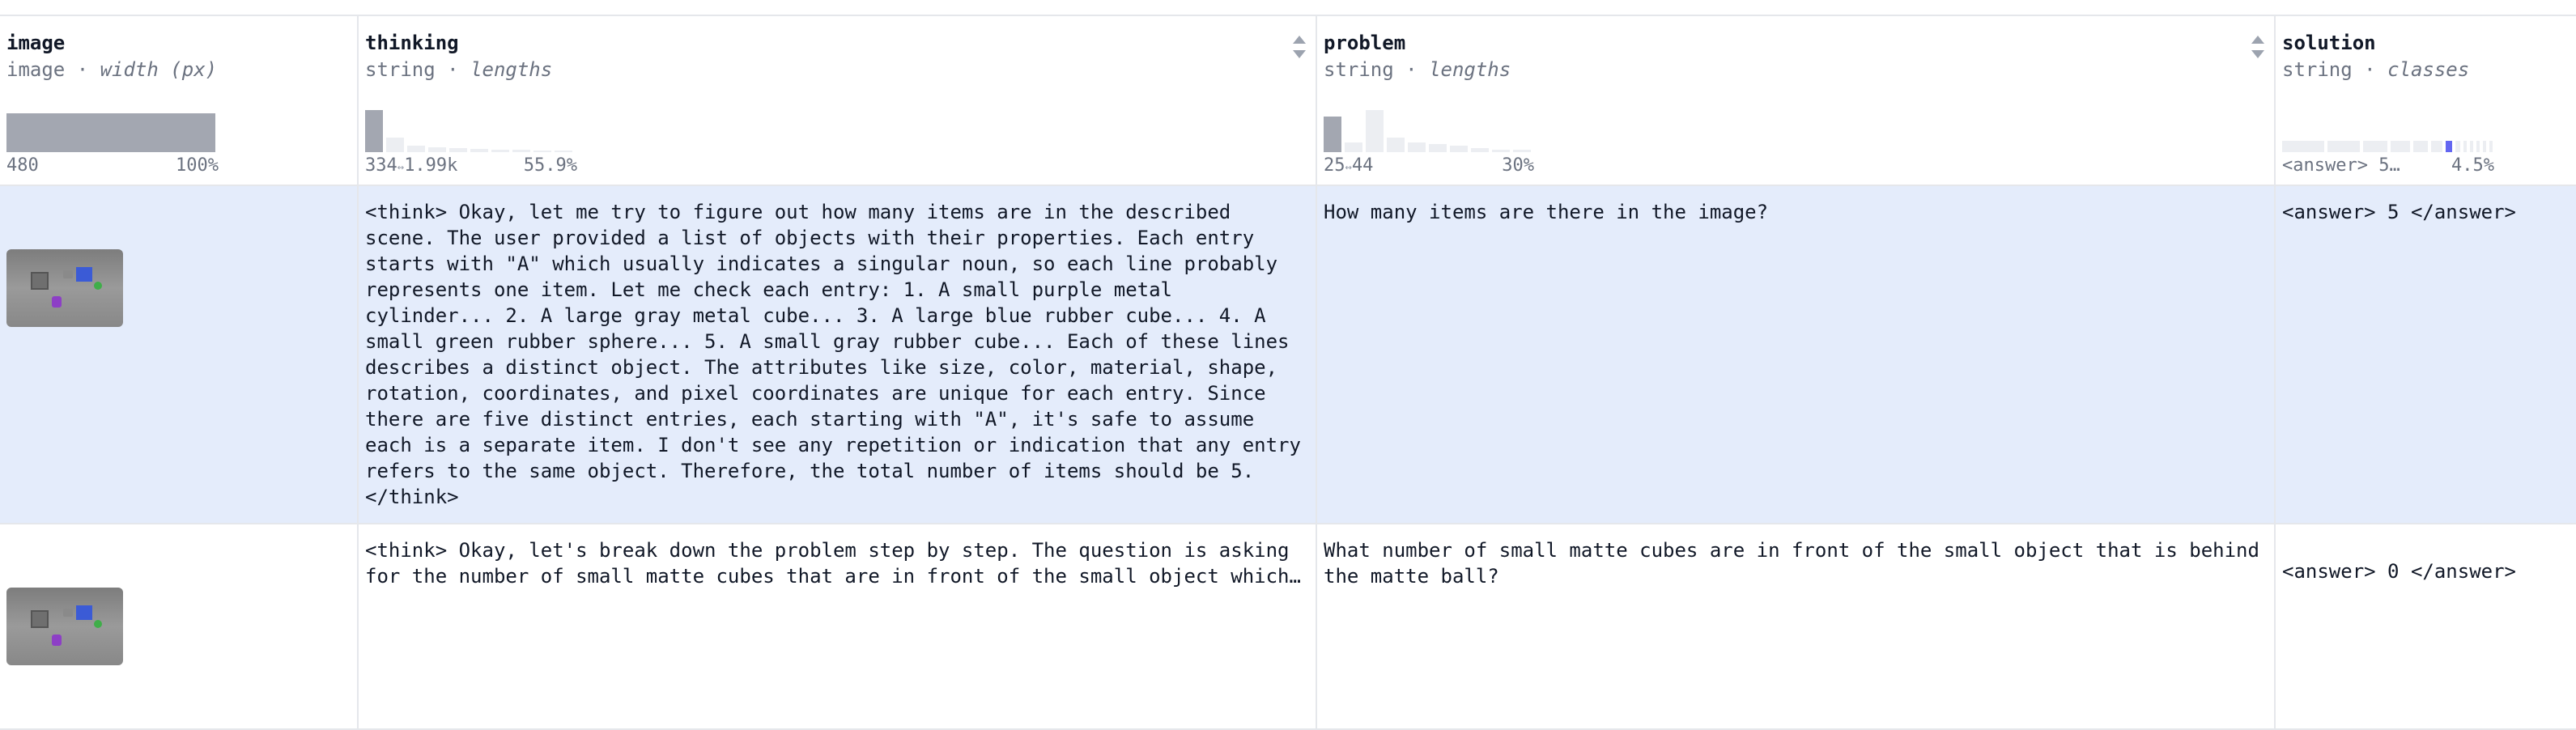  What do you see at coordinates (2329, 43) in the screenshot?
I see `column-name: solution` at bounding box center [2329, 43].